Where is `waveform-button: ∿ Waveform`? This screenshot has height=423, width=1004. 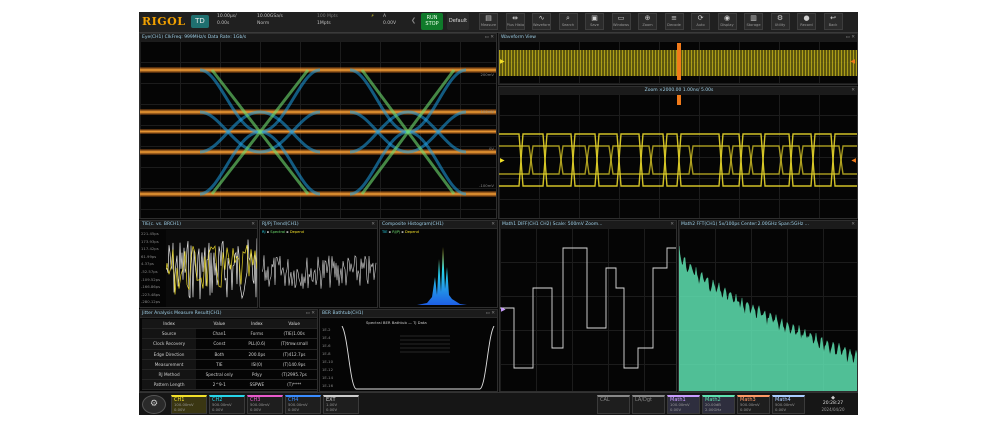
waveform-button: ∿ Waveform is located at coordinates (541, 21).